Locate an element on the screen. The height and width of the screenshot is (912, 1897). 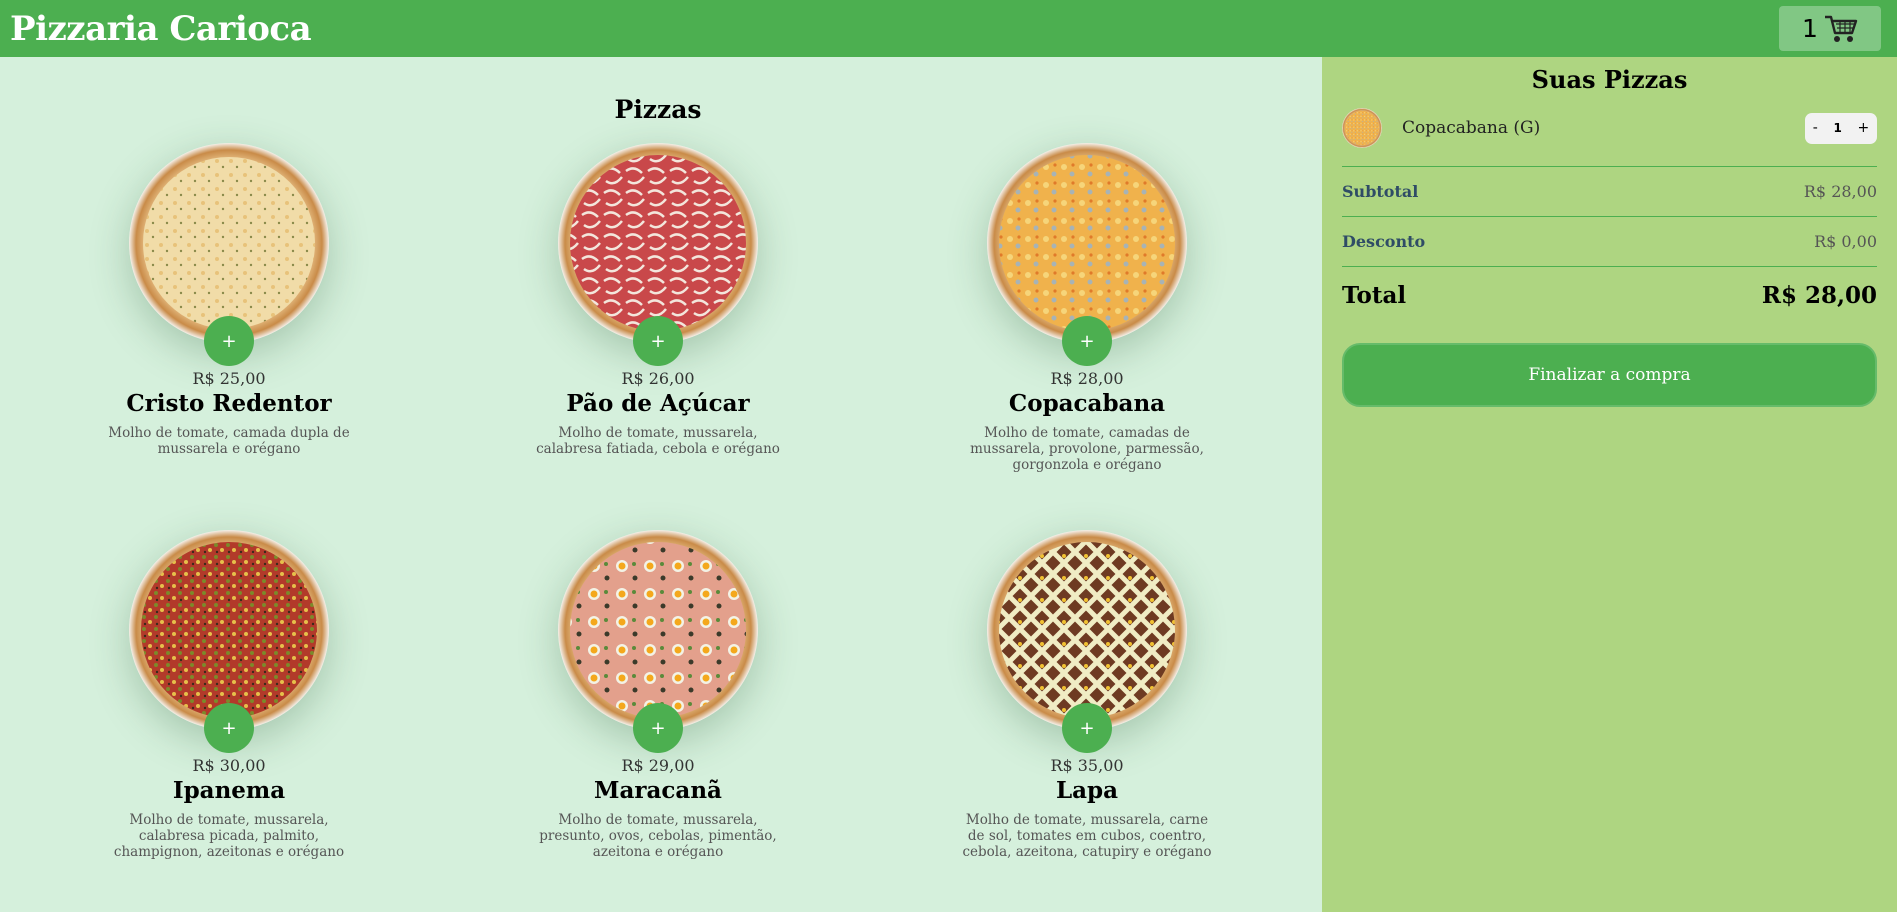
subtotal-label: Subtotal is located at coordinates (1380, 191).